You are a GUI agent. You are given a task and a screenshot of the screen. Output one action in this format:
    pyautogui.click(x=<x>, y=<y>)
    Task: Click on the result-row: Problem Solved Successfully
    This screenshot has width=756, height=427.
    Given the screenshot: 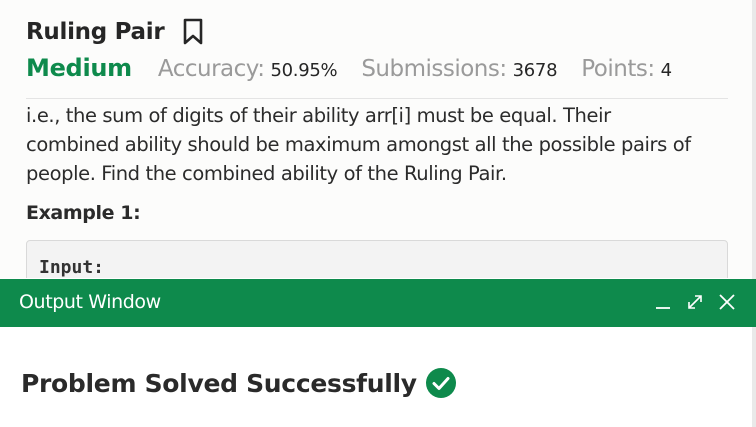 What is the action you would take?
    pyautogui.click(x=239, y=383)
    